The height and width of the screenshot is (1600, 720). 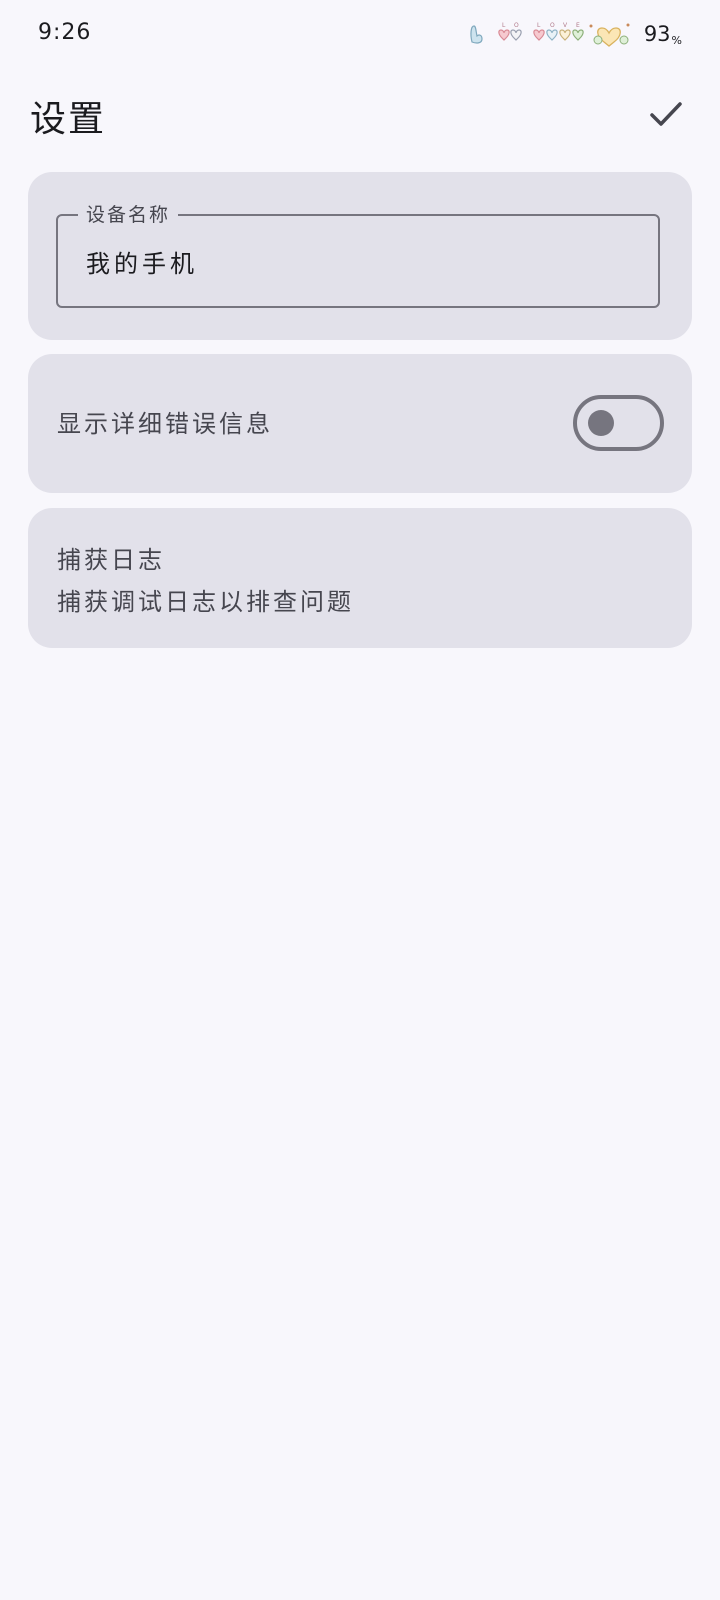 I want to click on status-right: L O L O V E 93%, so click(x=575, y=34).